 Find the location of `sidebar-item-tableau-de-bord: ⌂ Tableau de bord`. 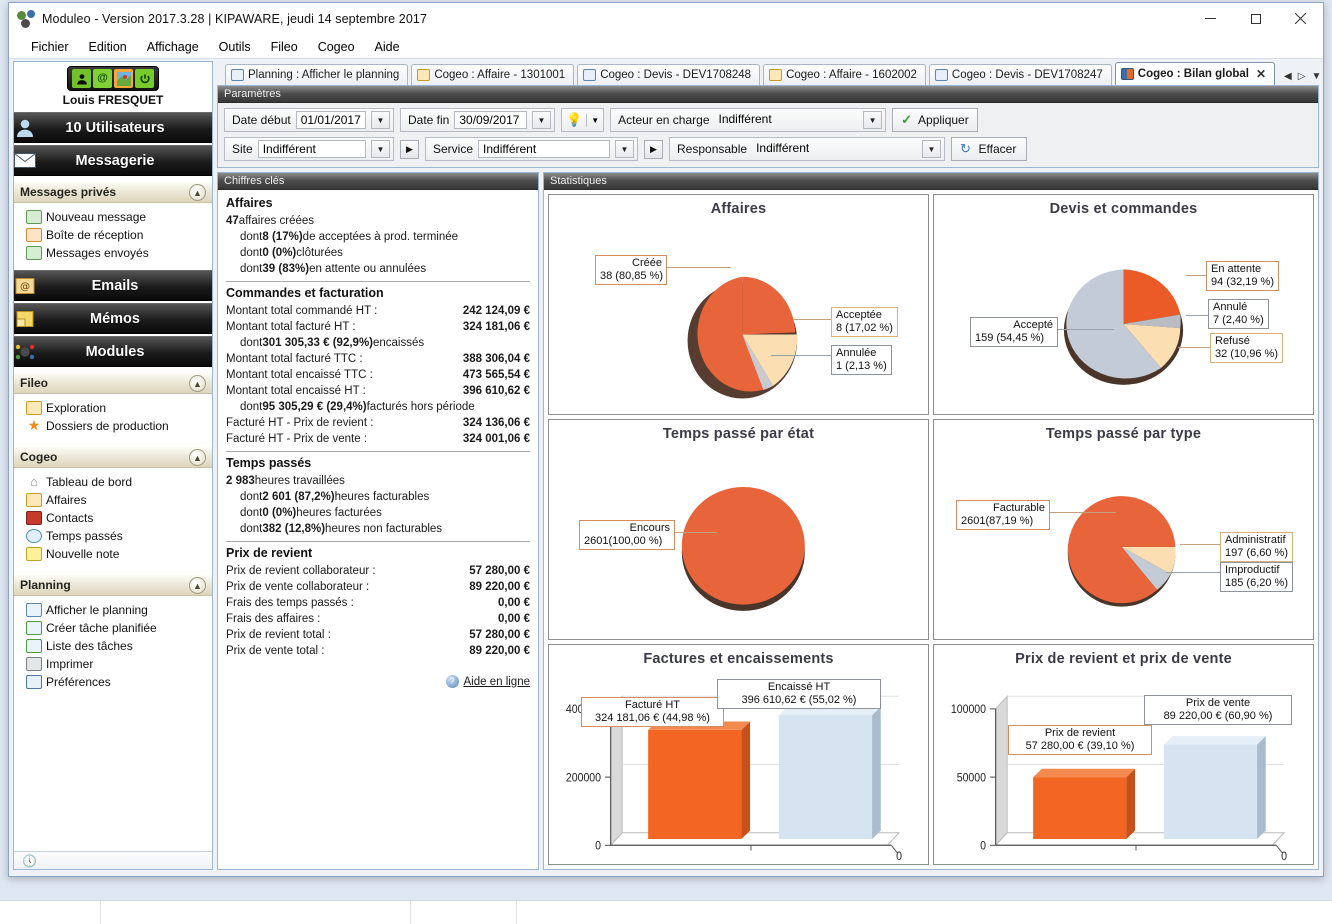

sidebar-item-tableau-de-bord: ⌂ Tableau de bord is located at coordinates (118, 482).